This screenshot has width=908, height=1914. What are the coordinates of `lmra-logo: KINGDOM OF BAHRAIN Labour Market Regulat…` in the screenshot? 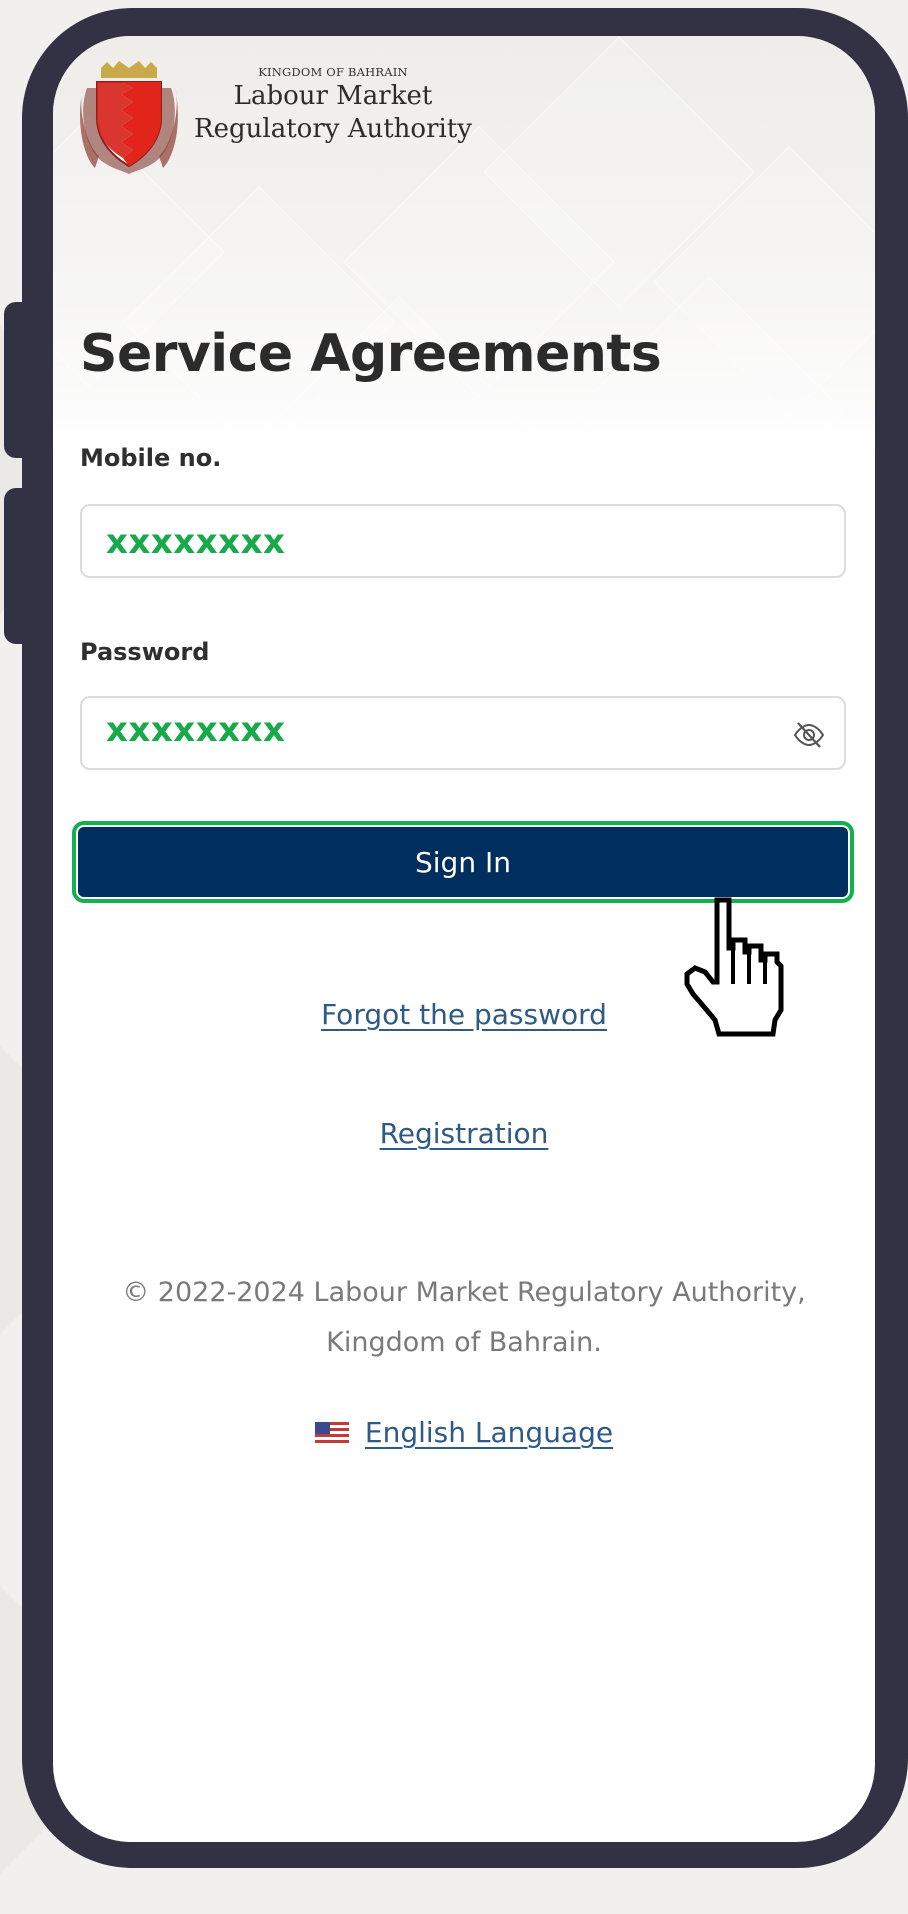 It's located at (287, 118).